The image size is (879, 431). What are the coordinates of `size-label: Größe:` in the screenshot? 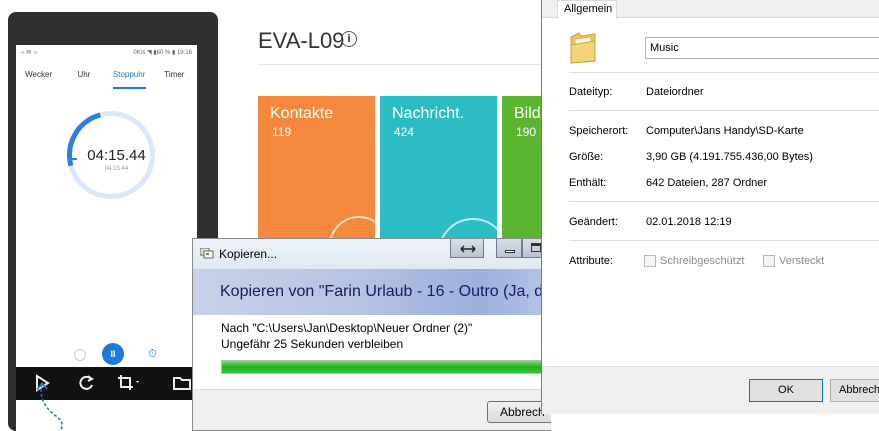 It's located at (586, 157).